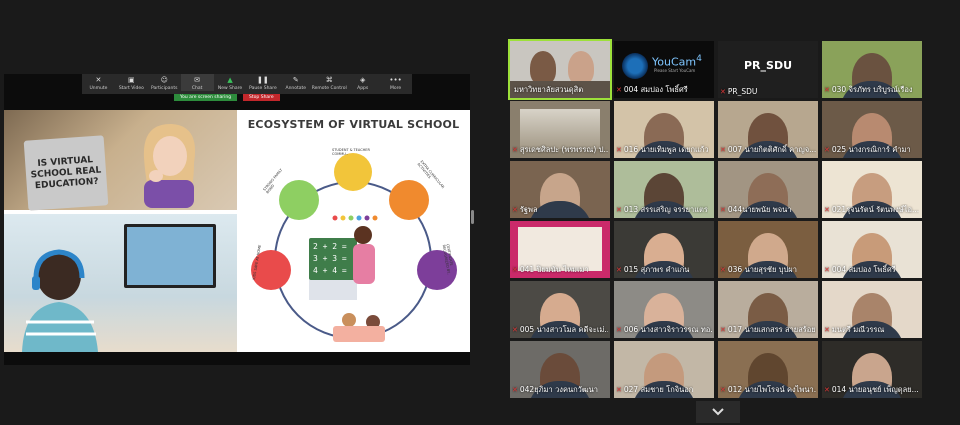 This screenshot has height=425, width=960. Describe the element at coordinates (872, 309) in the screenshot. I see `participant-tile: ✕ มนตรี มณีวรรณ` at that location.